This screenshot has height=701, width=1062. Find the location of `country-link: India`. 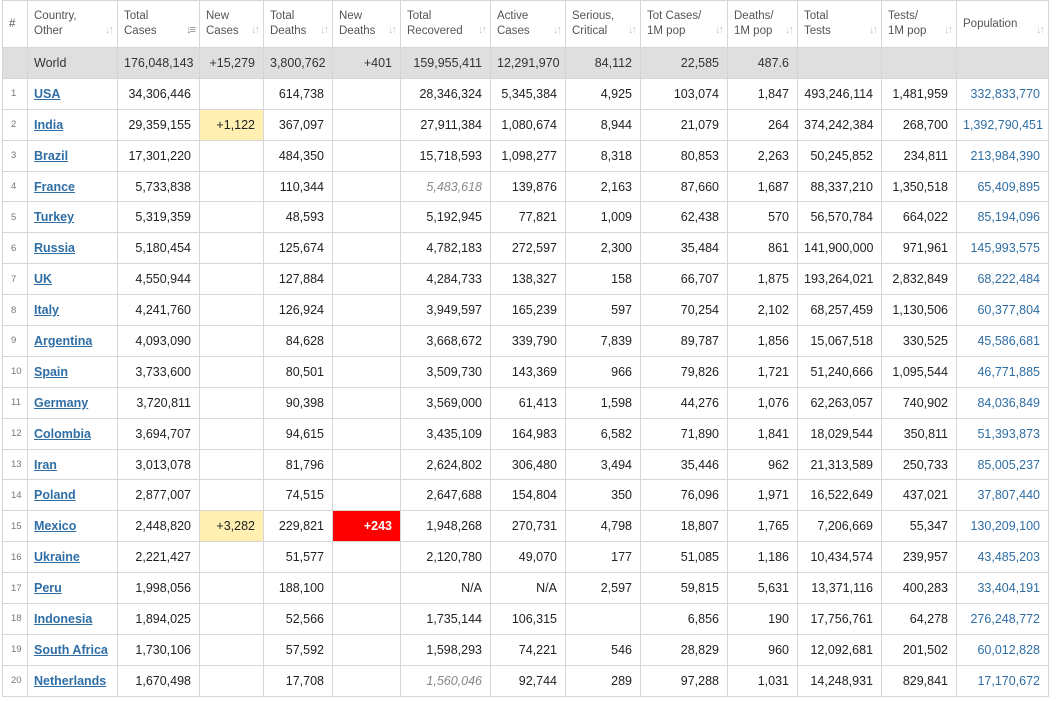

country-link: India is located at coordinates (48, 125).